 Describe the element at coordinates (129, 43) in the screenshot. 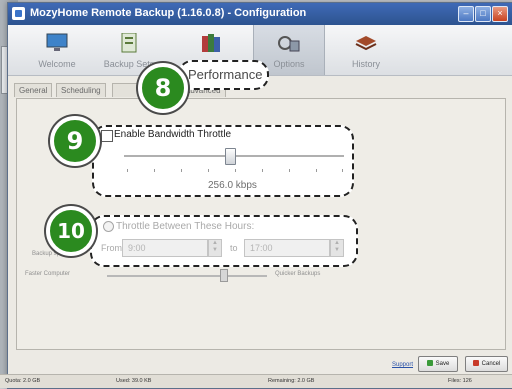

I see `document-icon` at that location.